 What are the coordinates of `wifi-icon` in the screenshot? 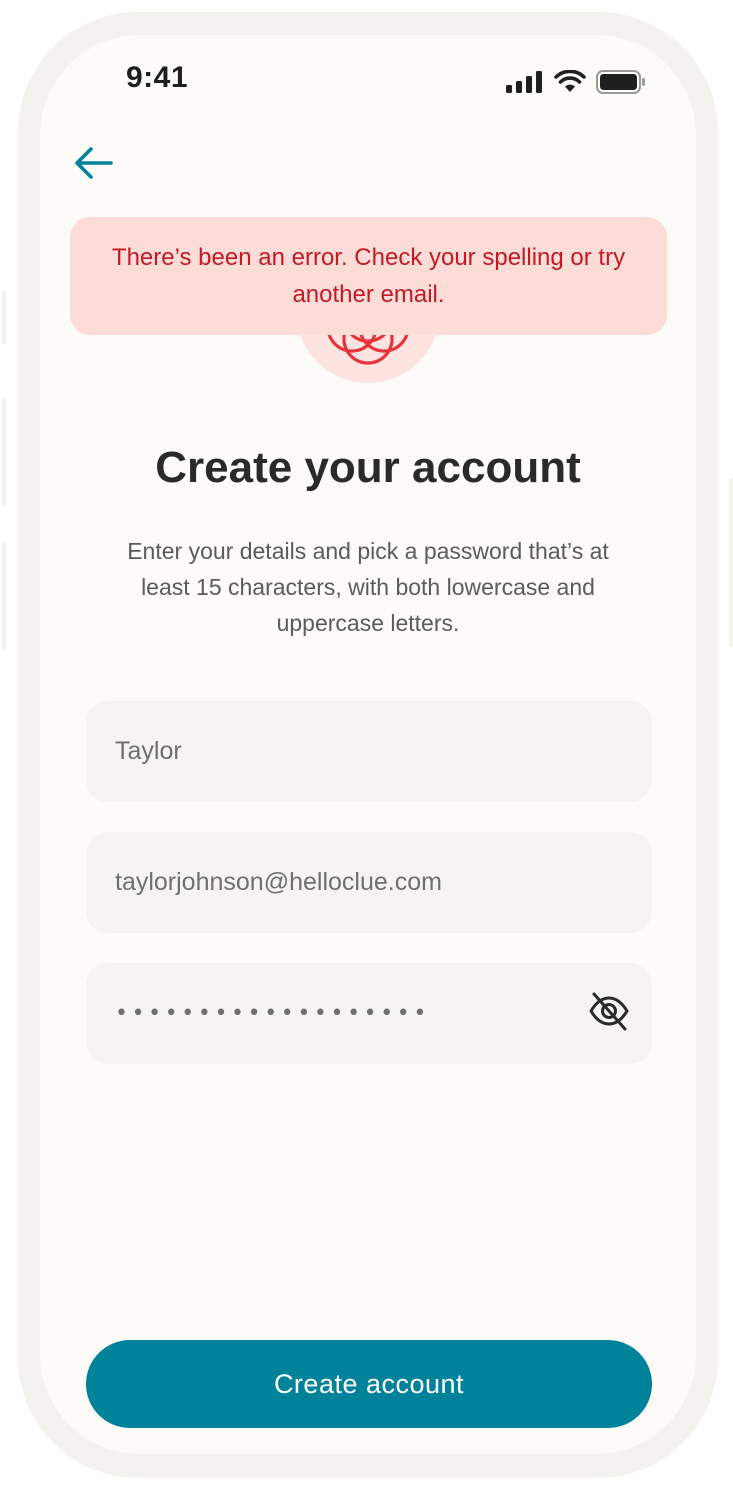 It's located at (570, 84).